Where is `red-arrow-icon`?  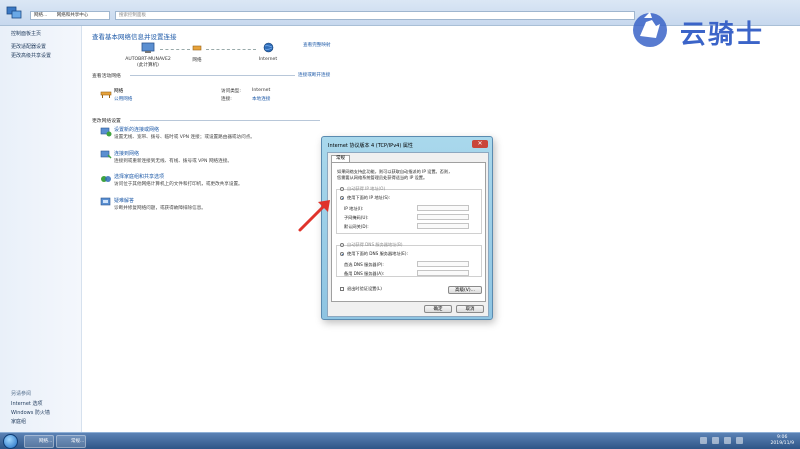
red-arrow-icon is located at coordinates (314, 216).